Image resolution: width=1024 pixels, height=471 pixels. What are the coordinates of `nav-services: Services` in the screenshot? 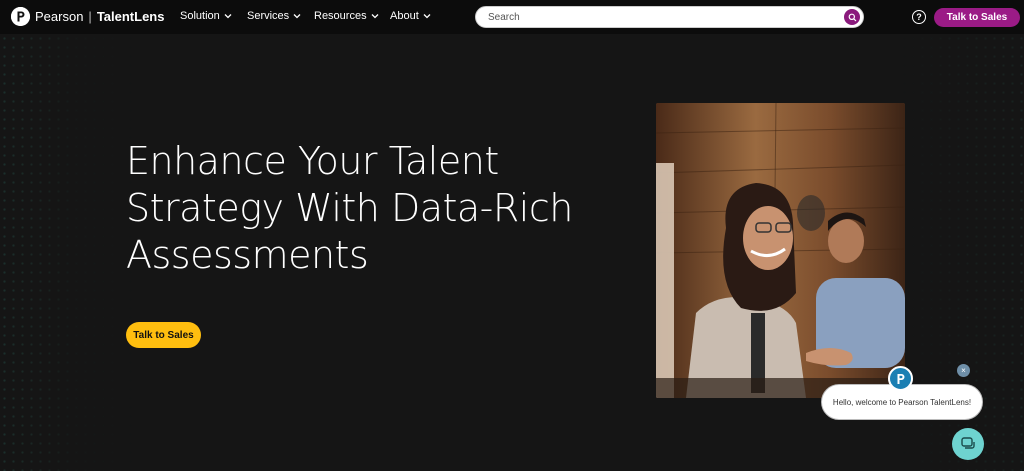 It's located at (274, 16).